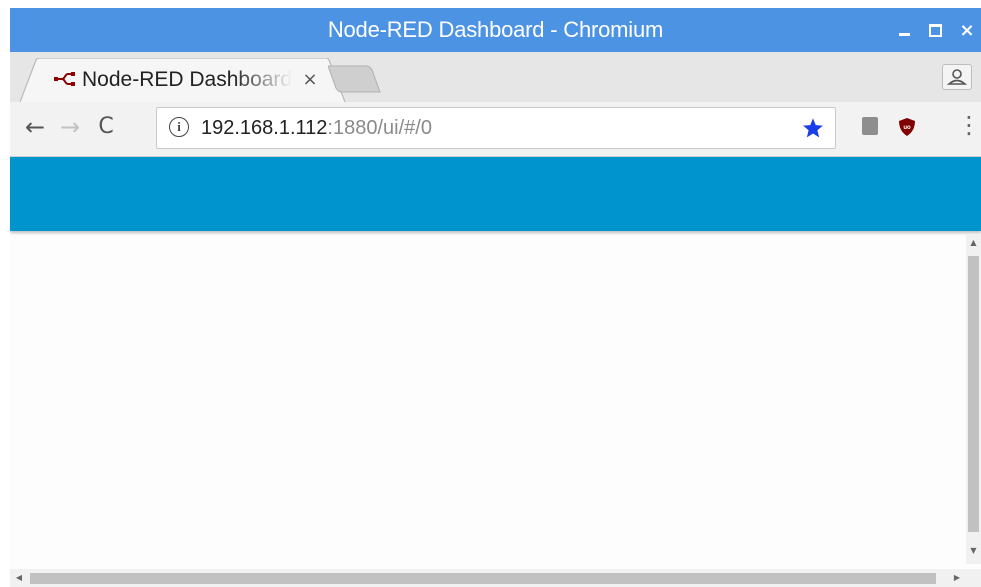  I want to click on scroll-down-icon: ▼, so click(973, 551).